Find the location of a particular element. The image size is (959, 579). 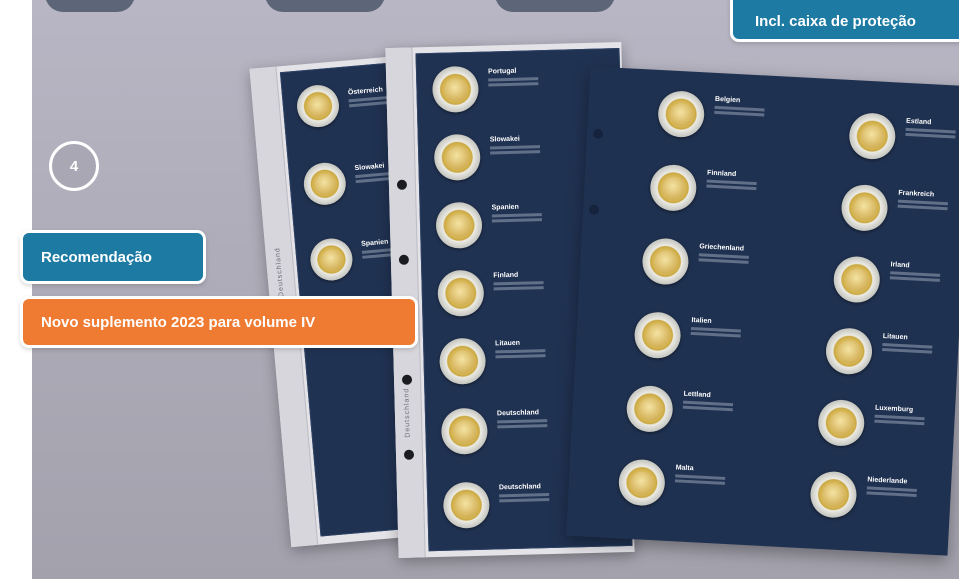

coin-label: Frankreich is located at coordinates (923, 200).